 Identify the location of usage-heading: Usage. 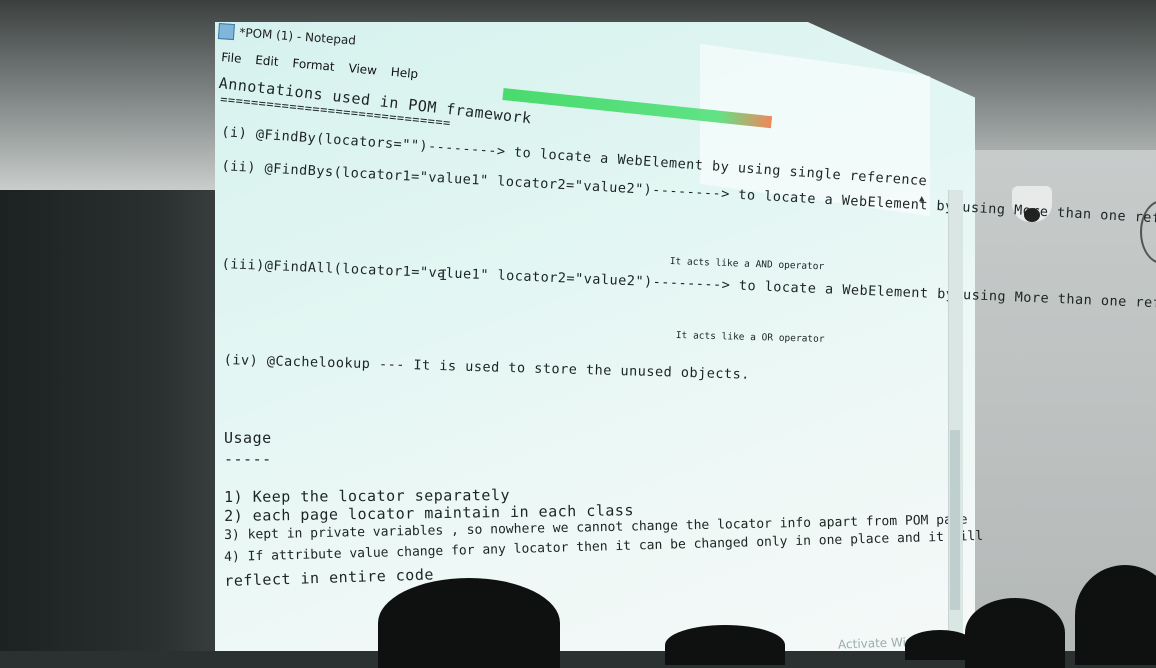
(248, 438).